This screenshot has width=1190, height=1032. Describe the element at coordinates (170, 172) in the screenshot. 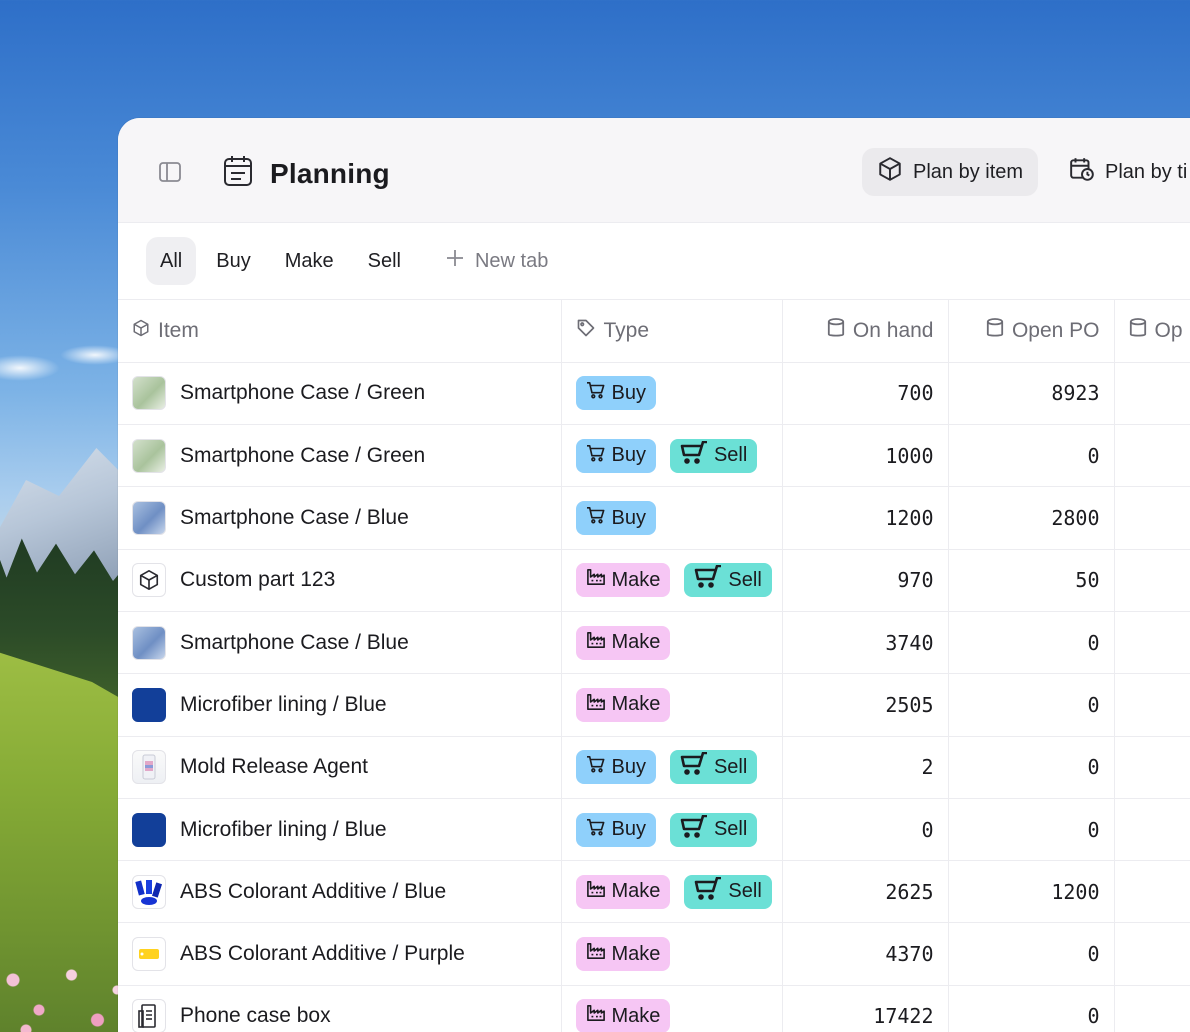

I see `sidebar-toggle-icon` at that location.